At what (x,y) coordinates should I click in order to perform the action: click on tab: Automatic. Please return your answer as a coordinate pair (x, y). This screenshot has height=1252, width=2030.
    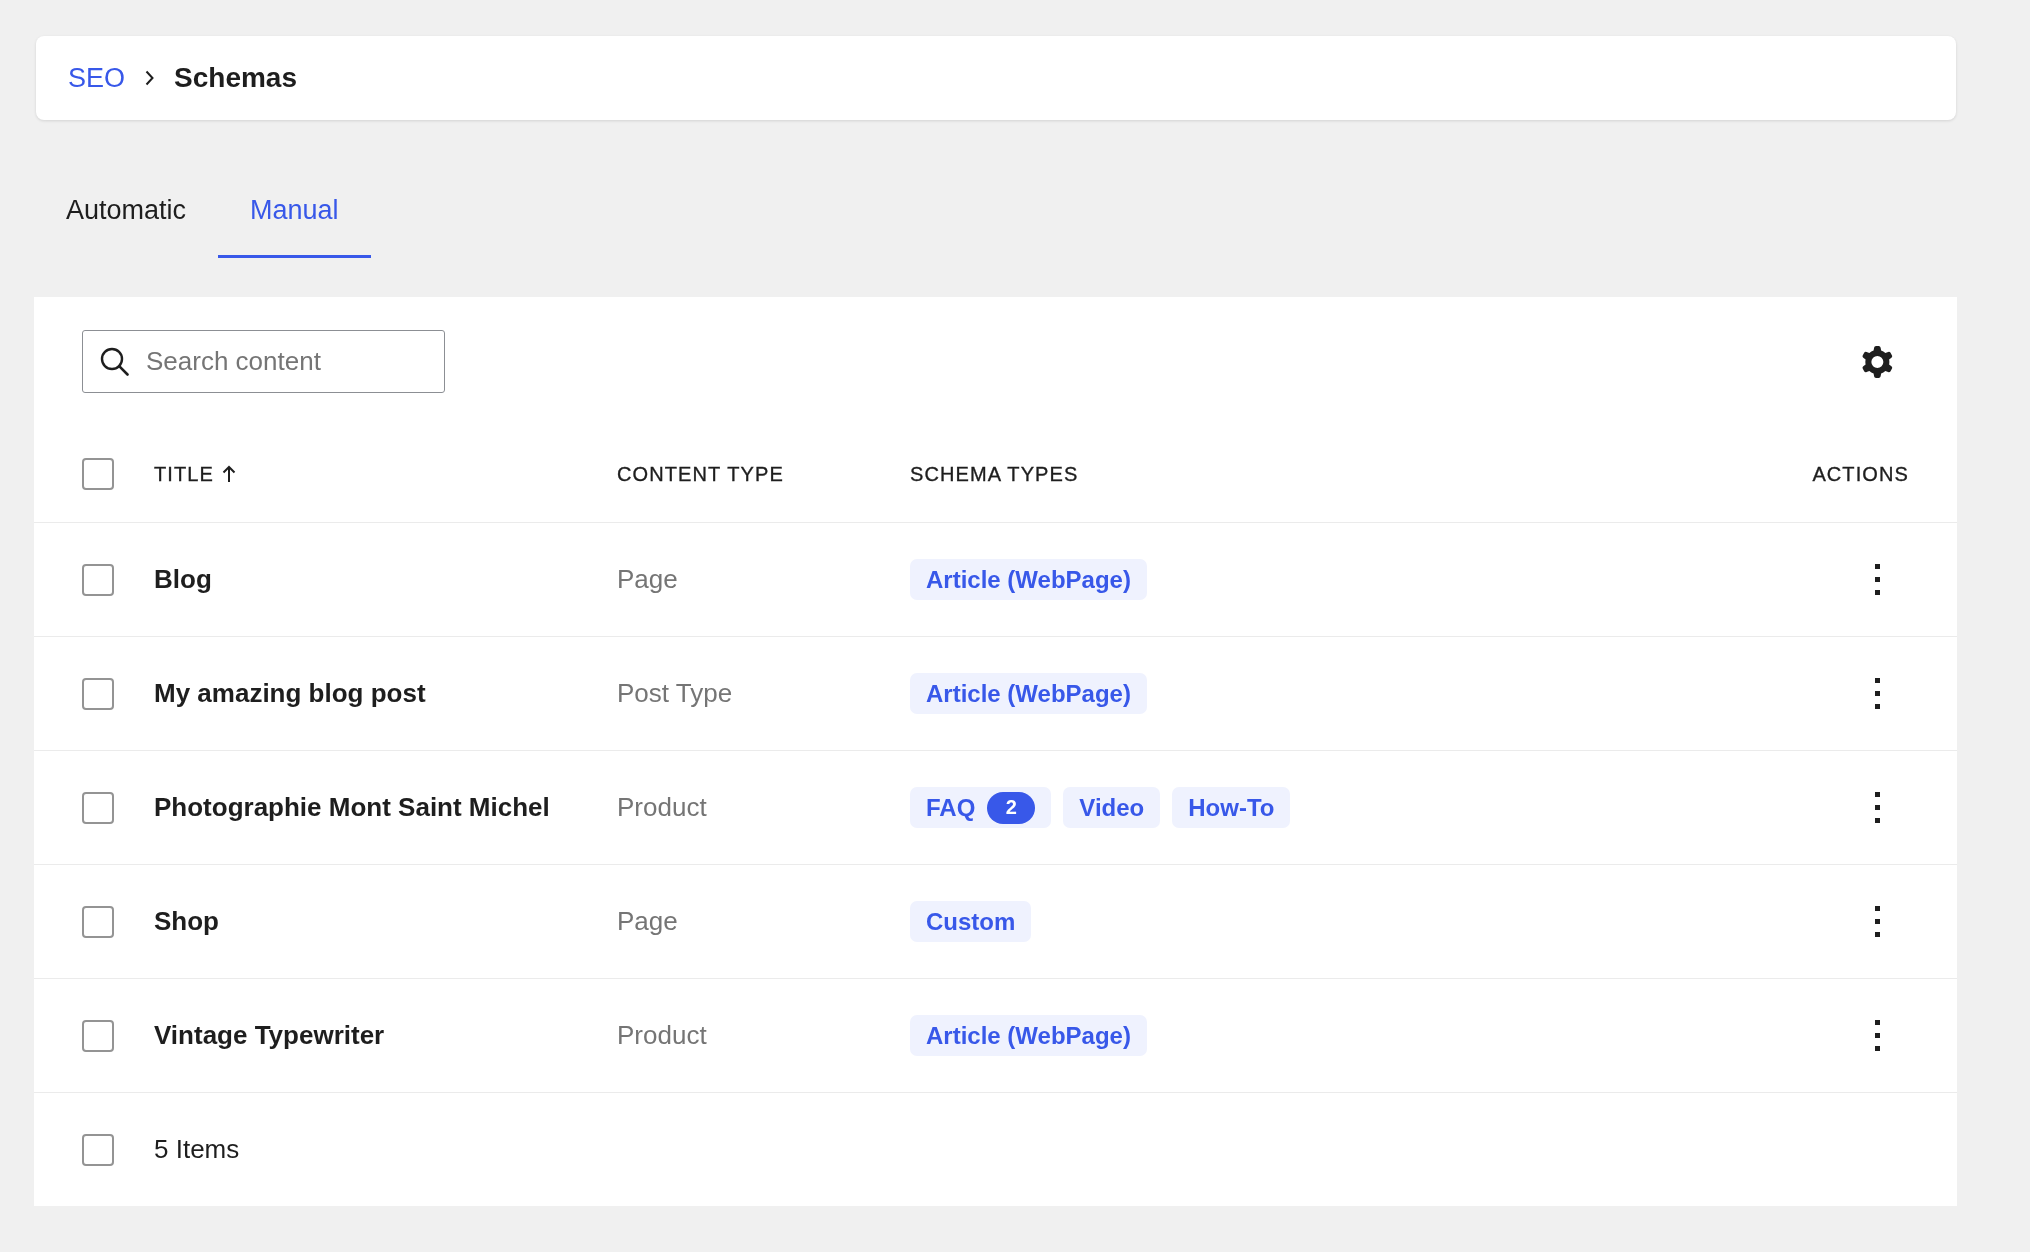
    Looking at the image, I should click on (126, 210).